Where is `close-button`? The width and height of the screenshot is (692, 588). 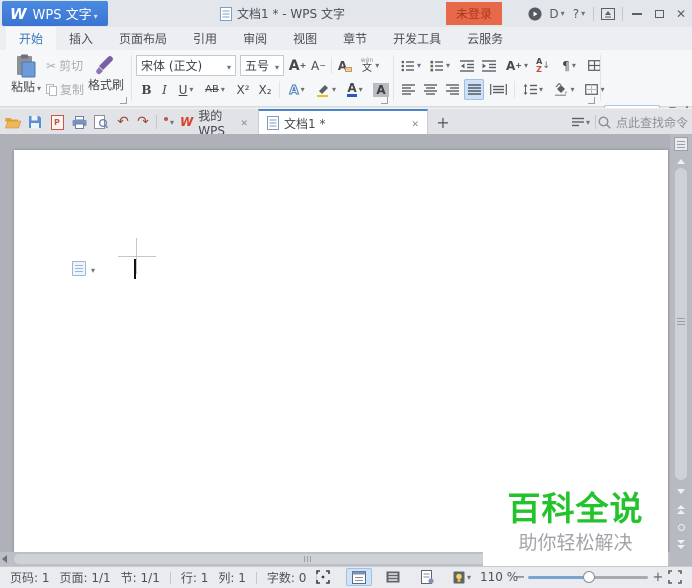
close-button is located at coordinates (681, 14).